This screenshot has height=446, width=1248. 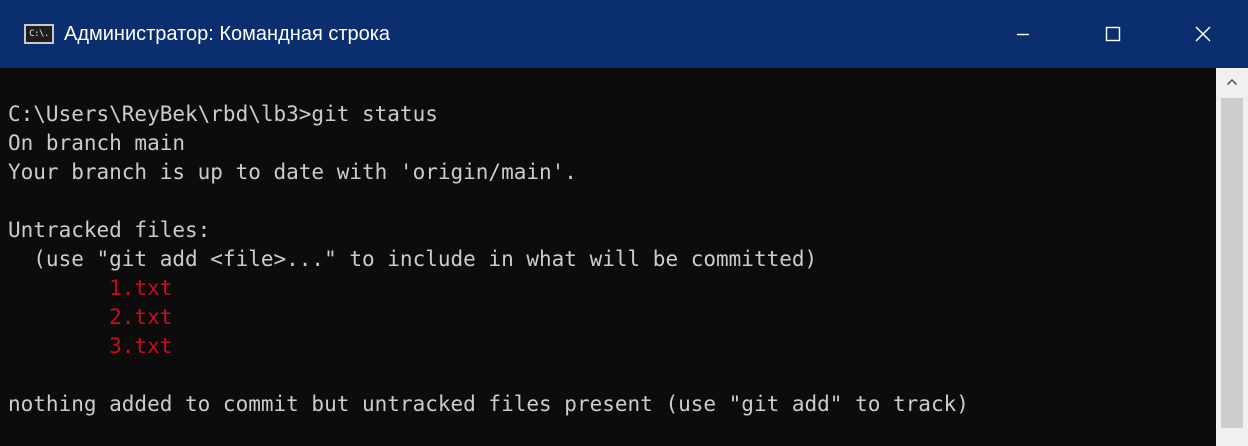 I want to click on close-icon, so click(x=1203, y=34).